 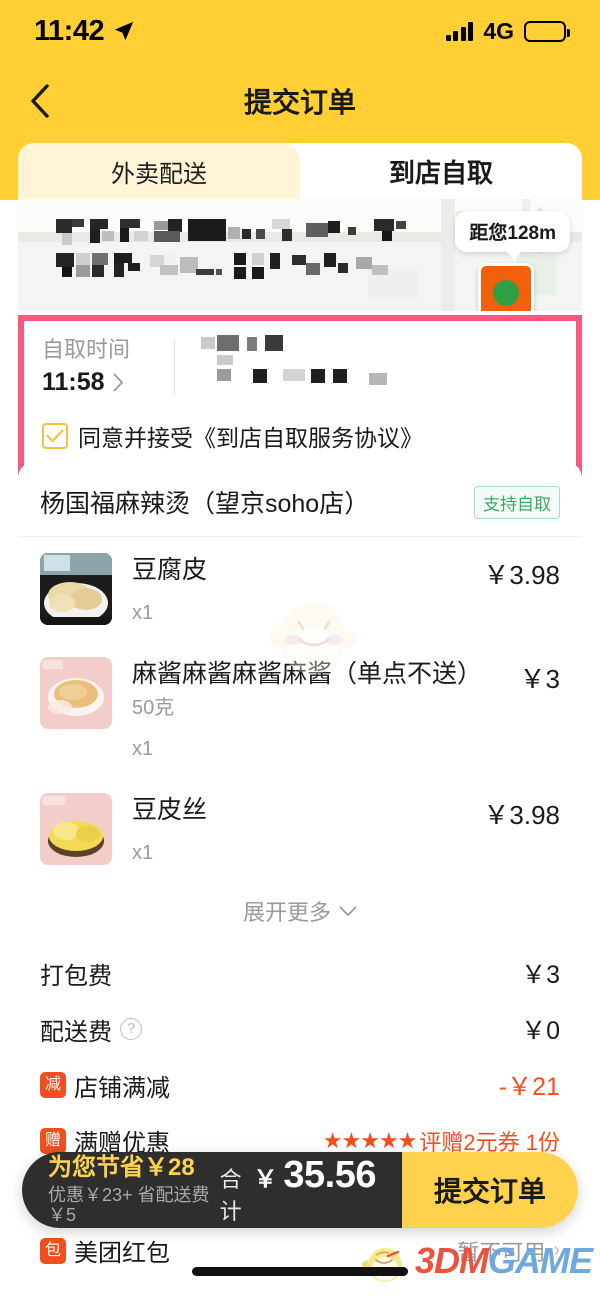 What do you see at coordinates (501, 1252) in the screenshot?
I see `promo-value: 暂不可用` at bounding box center [501, 1252].